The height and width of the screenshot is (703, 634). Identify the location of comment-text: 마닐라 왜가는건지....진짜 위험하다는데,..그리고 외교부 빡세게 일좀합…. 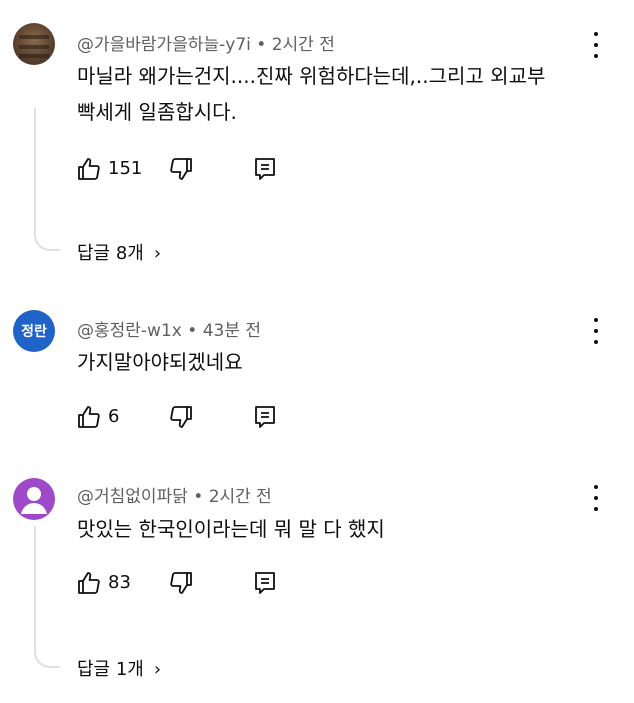
(337, 94).